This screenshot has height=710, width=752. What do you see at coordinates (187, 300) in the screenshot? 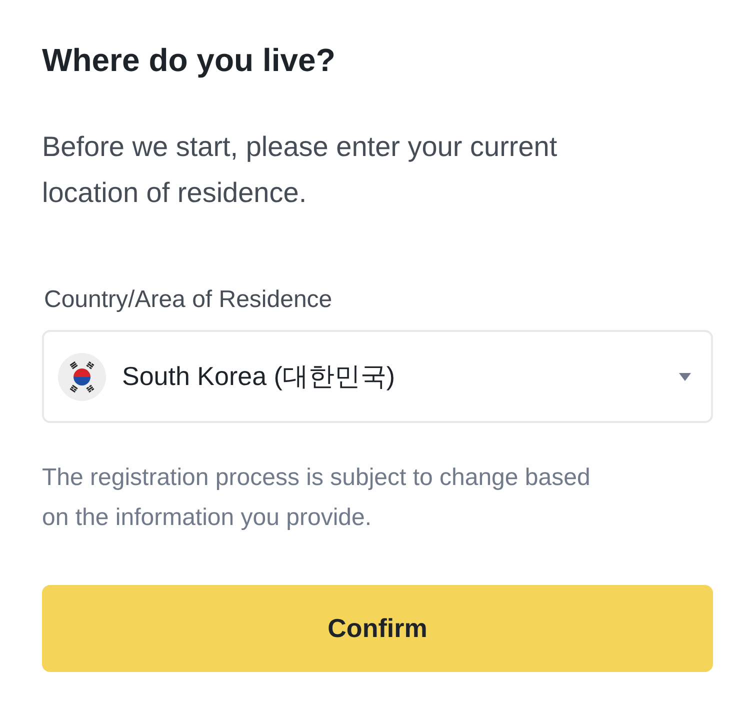
I see `field-label: Country/Area of Residence` at bounding box center [187, 300].